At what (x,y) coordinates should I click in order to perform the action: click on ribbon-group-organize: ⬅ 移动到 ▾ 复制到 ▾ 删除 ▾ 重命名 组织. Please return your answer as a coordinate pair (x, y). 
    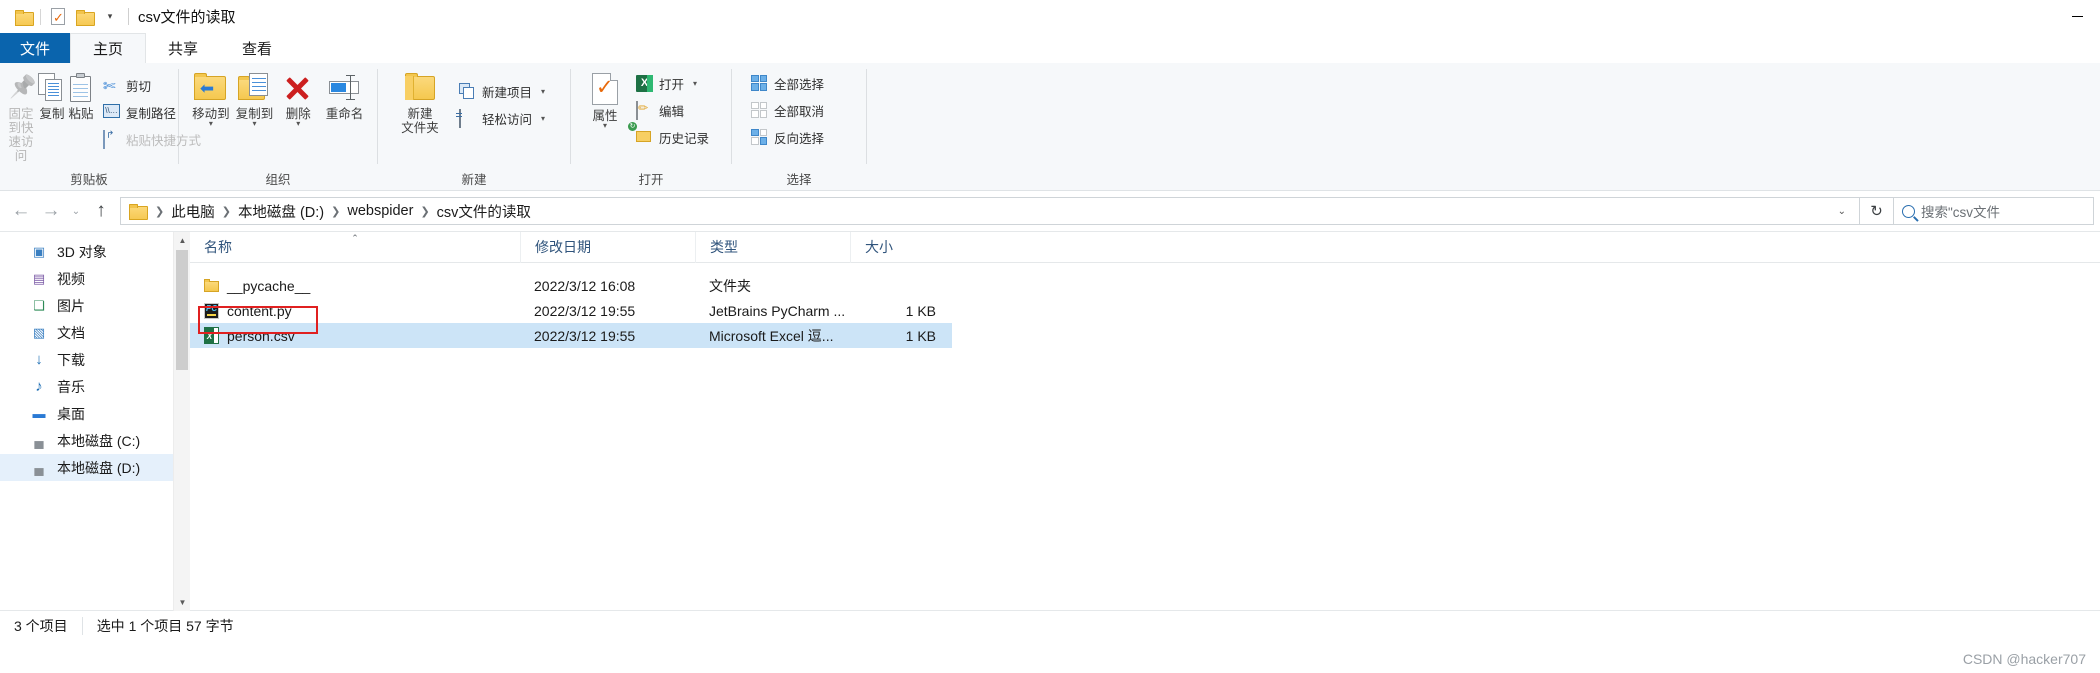
    Looking at the image, I should click on (278, 127).